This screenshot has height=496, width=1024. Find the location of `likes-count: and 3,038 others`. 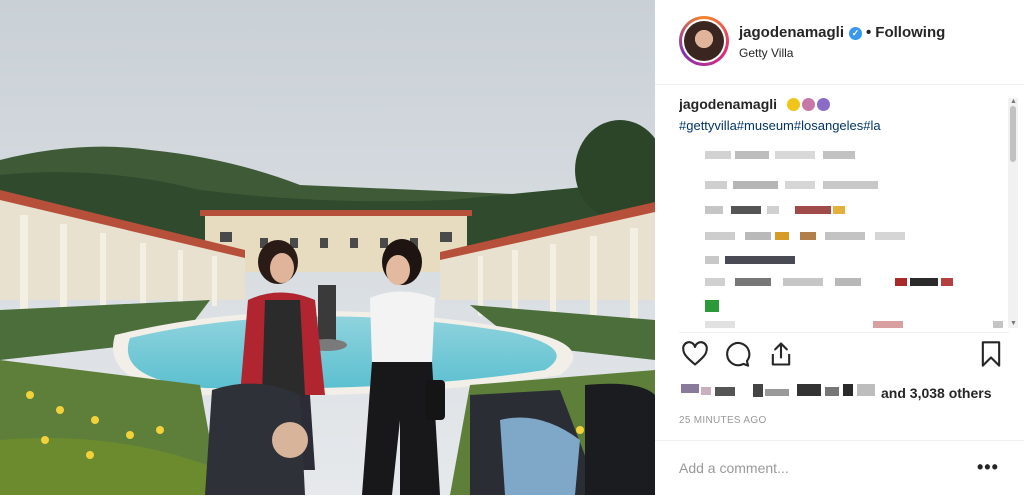

likes-count: and 3,038 others is located at coordinates (936, 393).